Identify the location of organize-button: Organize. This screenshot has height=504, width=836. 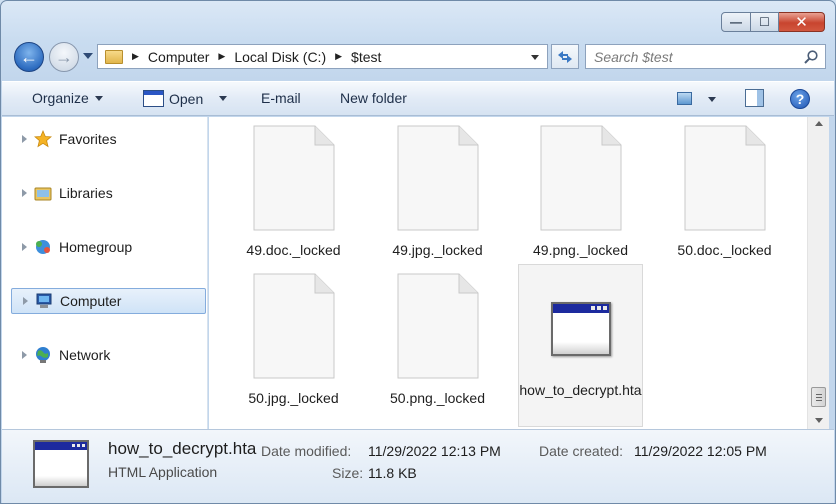
(67, 98).